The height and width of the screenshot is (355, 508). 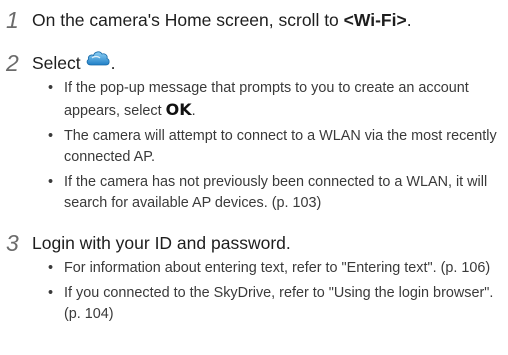 What do you see at coordinates (188, 20) in the screenshot?
I see `step-text-prefix: On the camera's Home screen, scroll to` at bounding box center [188, 20].